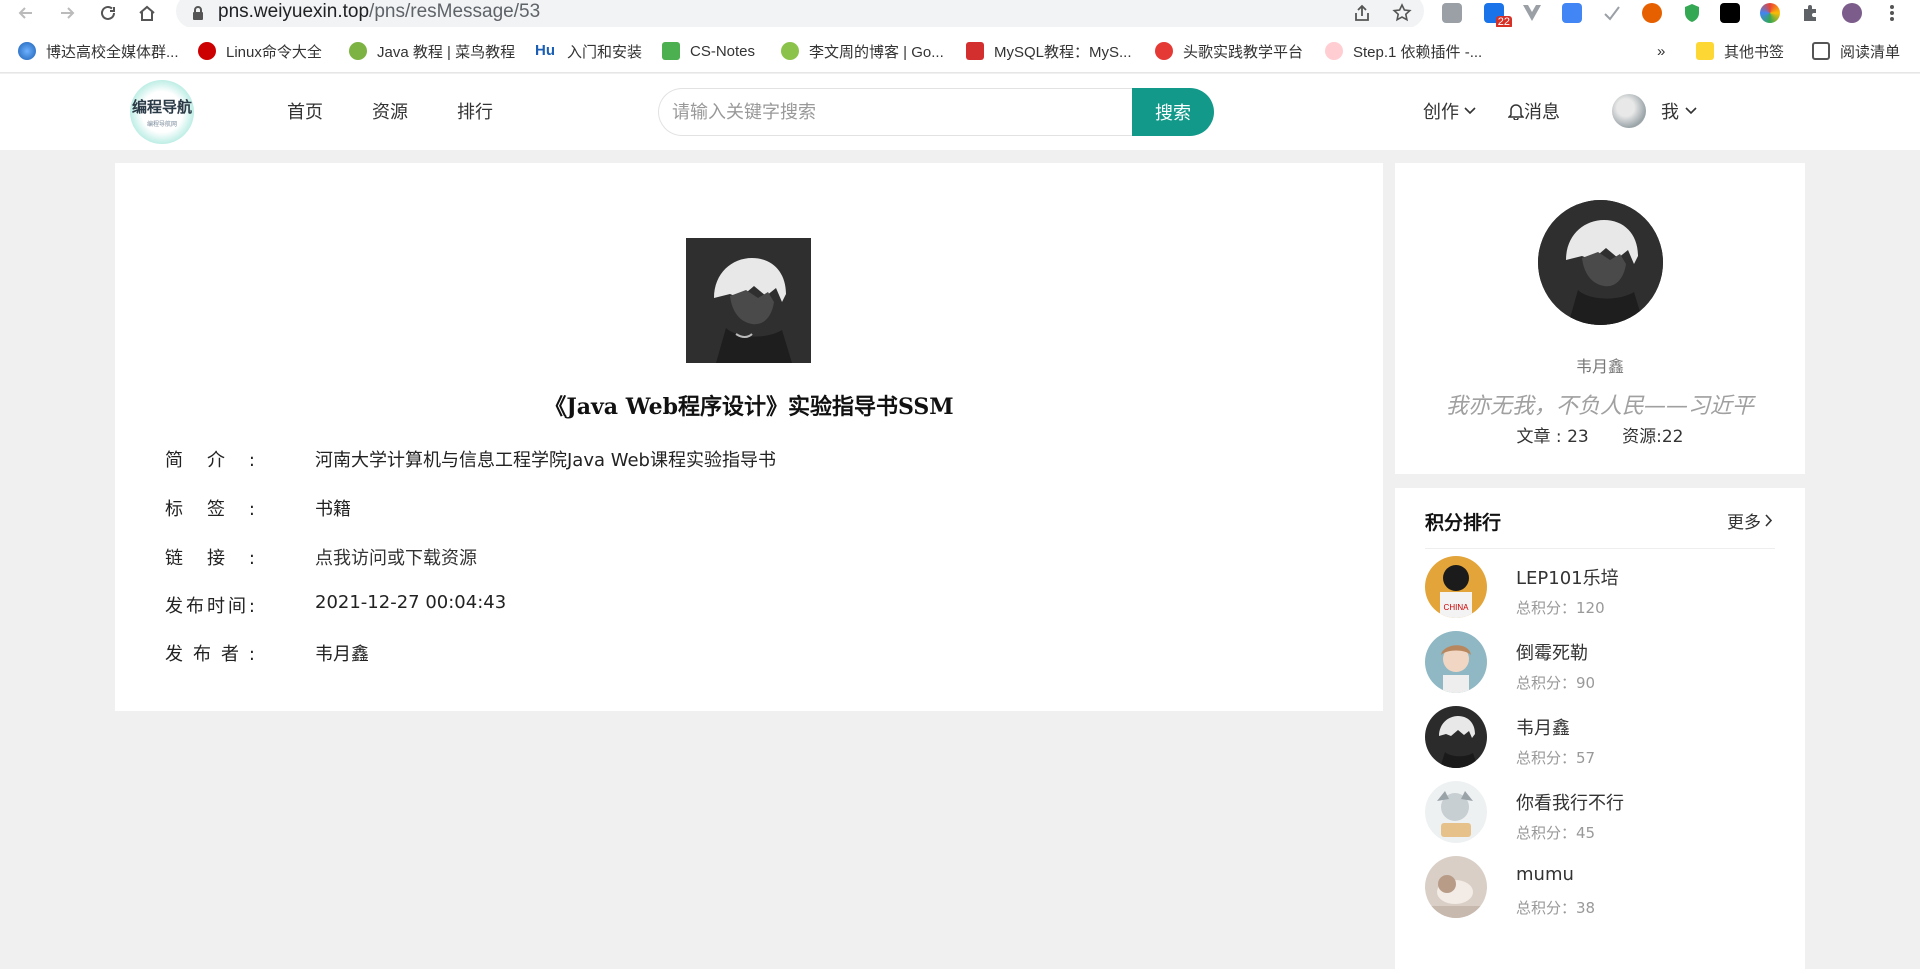 Image resolution: width=1920 pixels, height=969 pixels. I want to click on resource-count: 资源:22, so click(1653, 437).